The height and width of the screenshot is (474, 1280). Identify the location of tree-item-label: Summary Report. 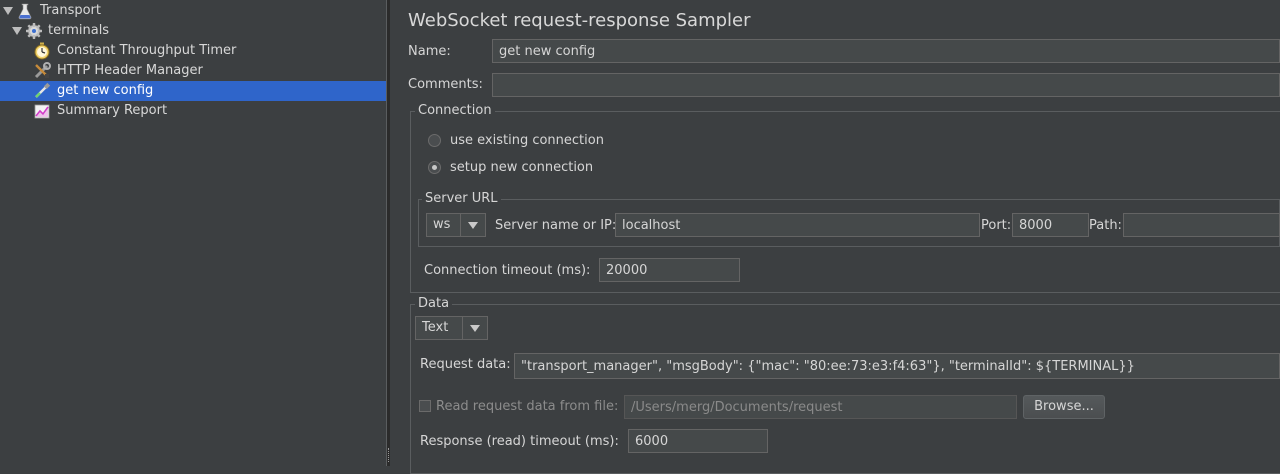
(112, 110).